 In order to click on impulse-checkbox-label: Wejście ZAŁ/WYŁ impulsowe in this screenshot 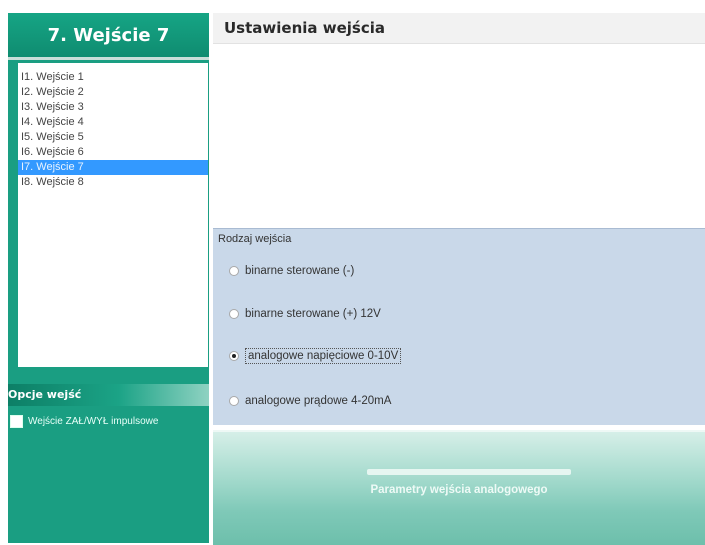, I will do `click(93, 421)`.